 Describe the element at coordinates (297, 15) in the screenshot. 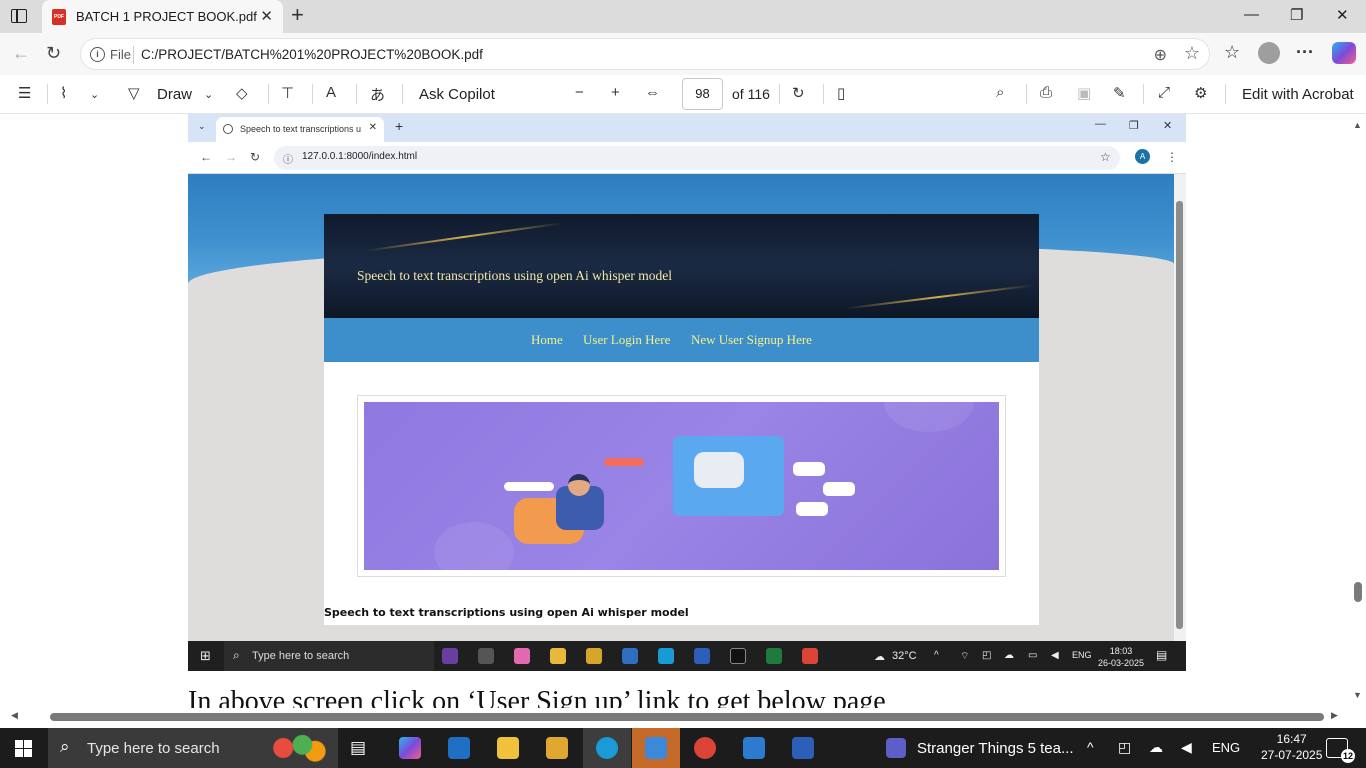

I see `new-tab-button: +` at that location.